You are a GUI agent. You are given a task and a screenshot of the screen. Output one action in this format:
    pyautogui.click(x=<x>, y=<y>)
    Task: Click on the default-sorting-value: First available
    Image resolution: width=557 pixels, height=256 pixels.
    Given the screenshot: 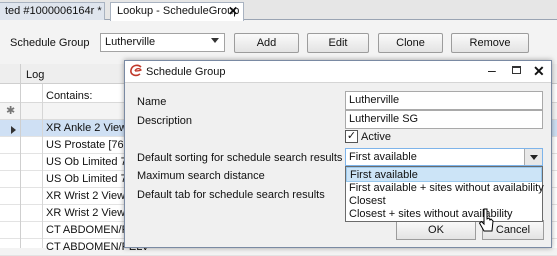 What is the action you would take?
    pyautogui.click(x=383, y=157)
    